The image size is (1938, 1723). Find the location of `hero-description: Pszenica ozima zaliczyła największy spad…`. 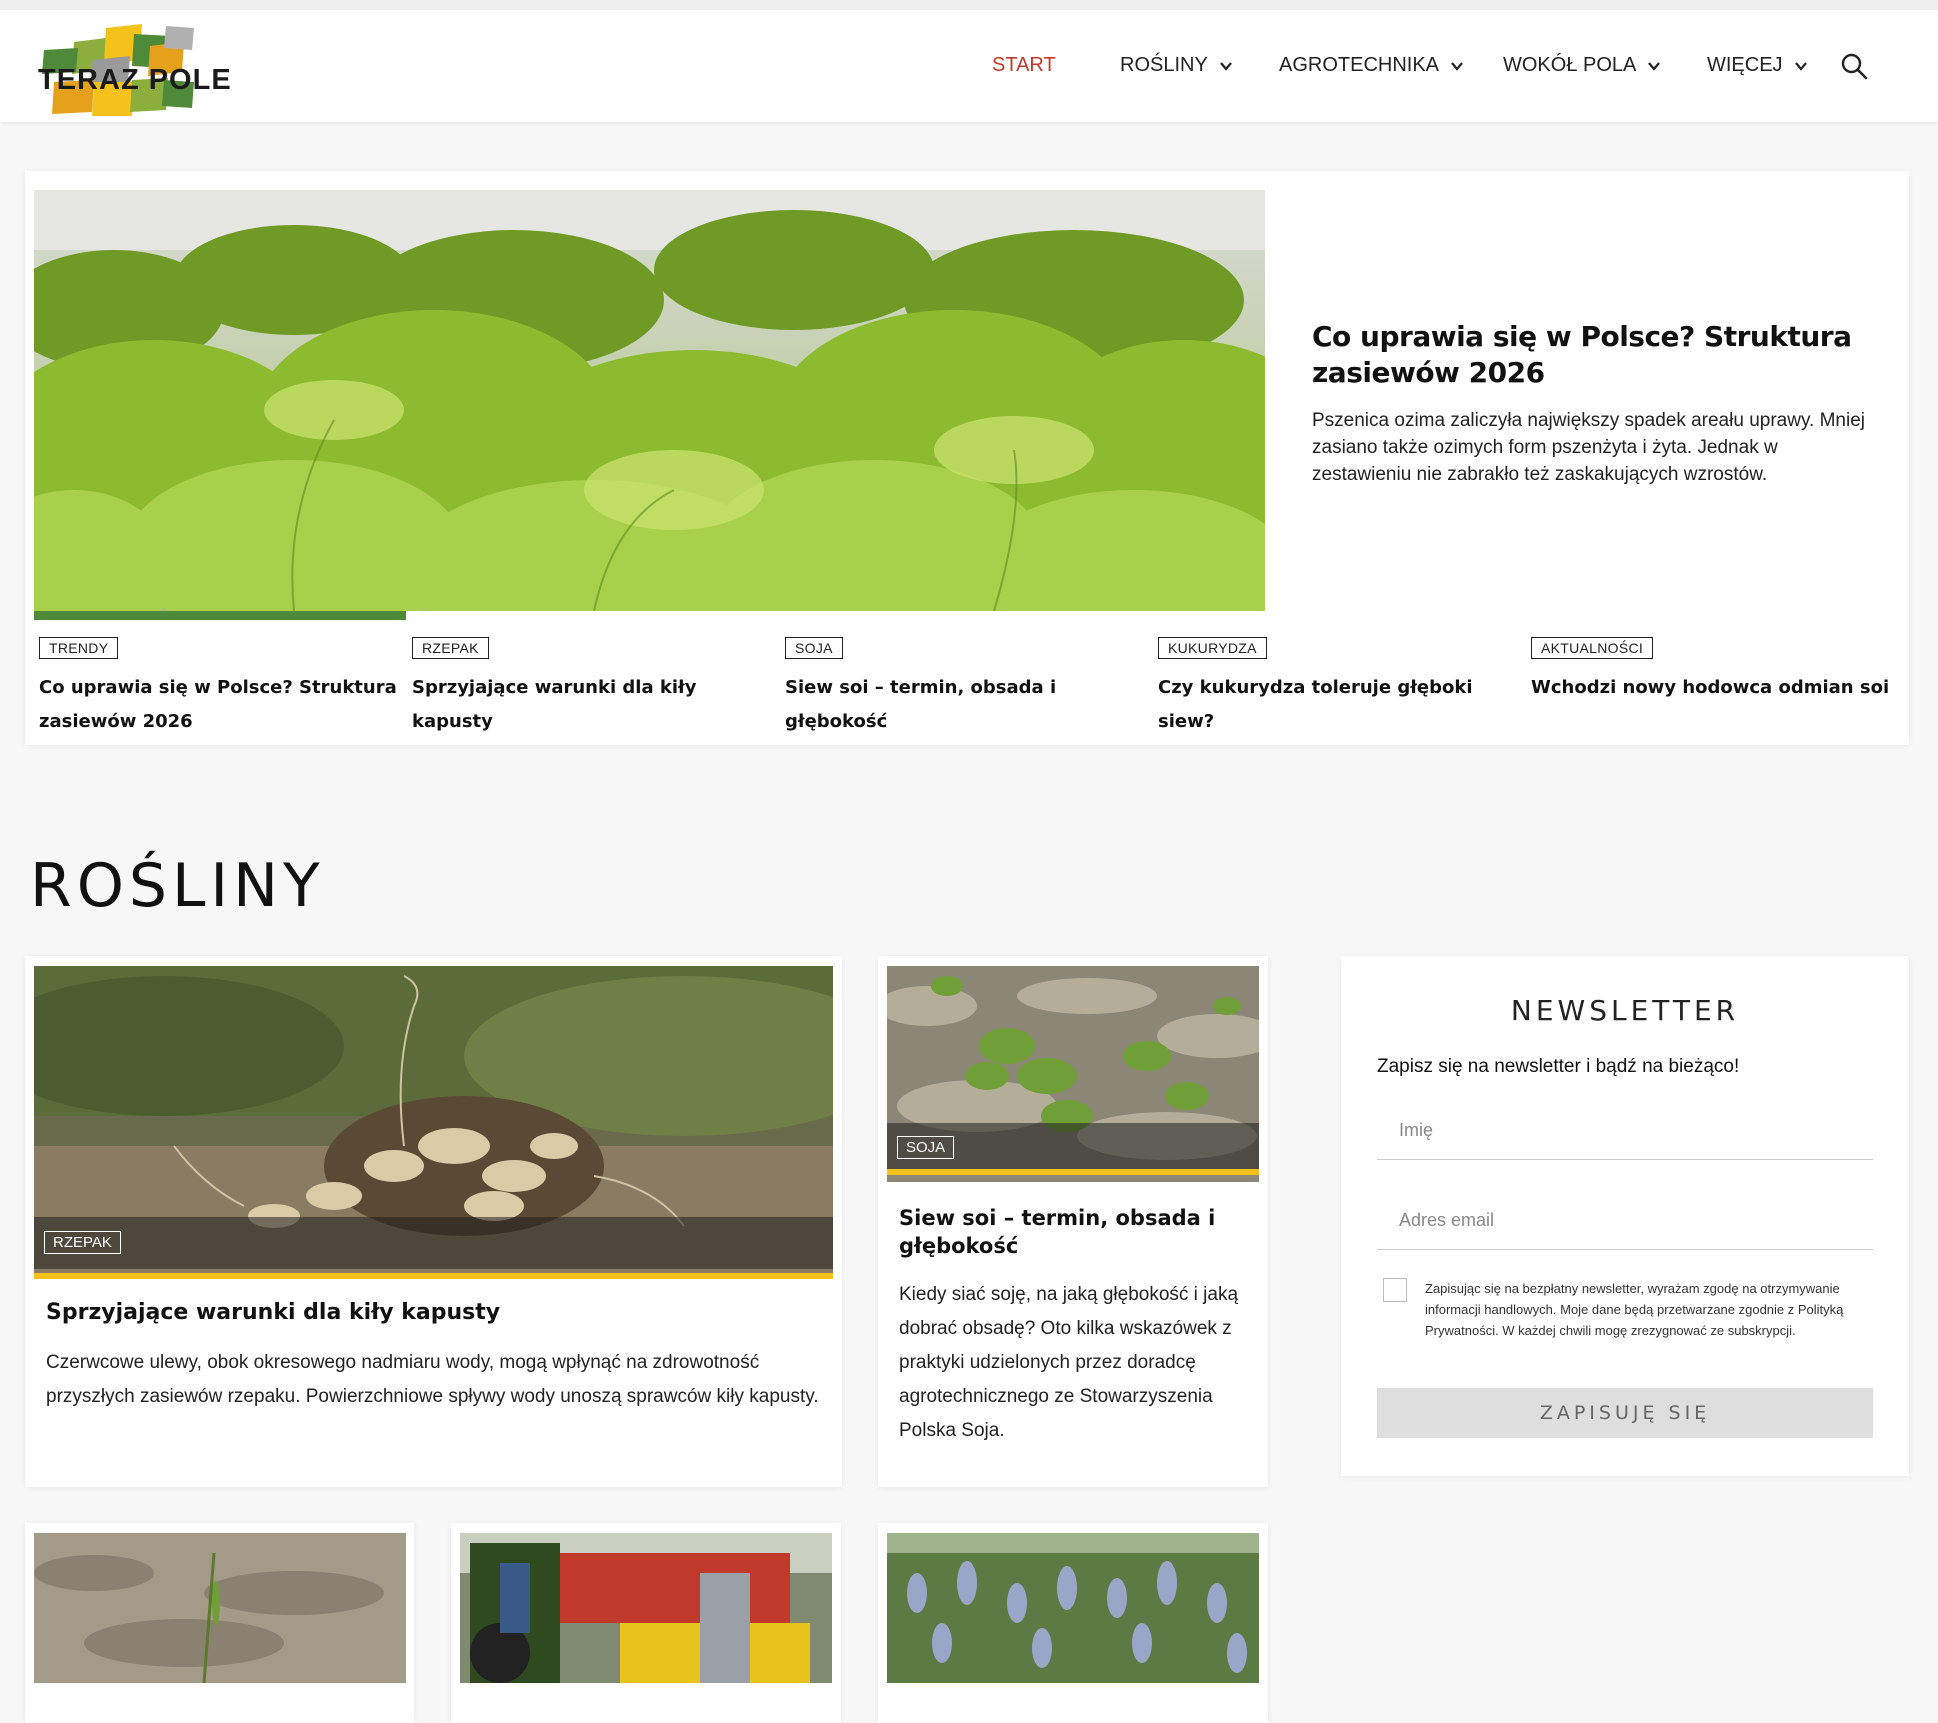

hero-description: Pszenica ozima zaliczyła największy spad… is located at coordinates (1588, 447).